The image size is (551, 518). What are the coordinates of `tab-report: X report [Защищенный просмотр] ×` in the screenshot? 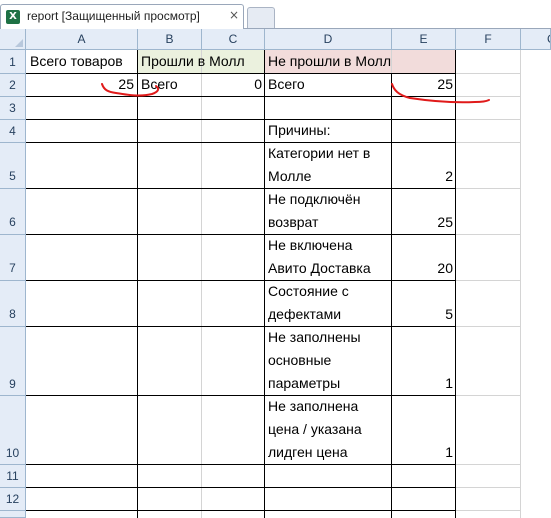 It's located at (122, 16).